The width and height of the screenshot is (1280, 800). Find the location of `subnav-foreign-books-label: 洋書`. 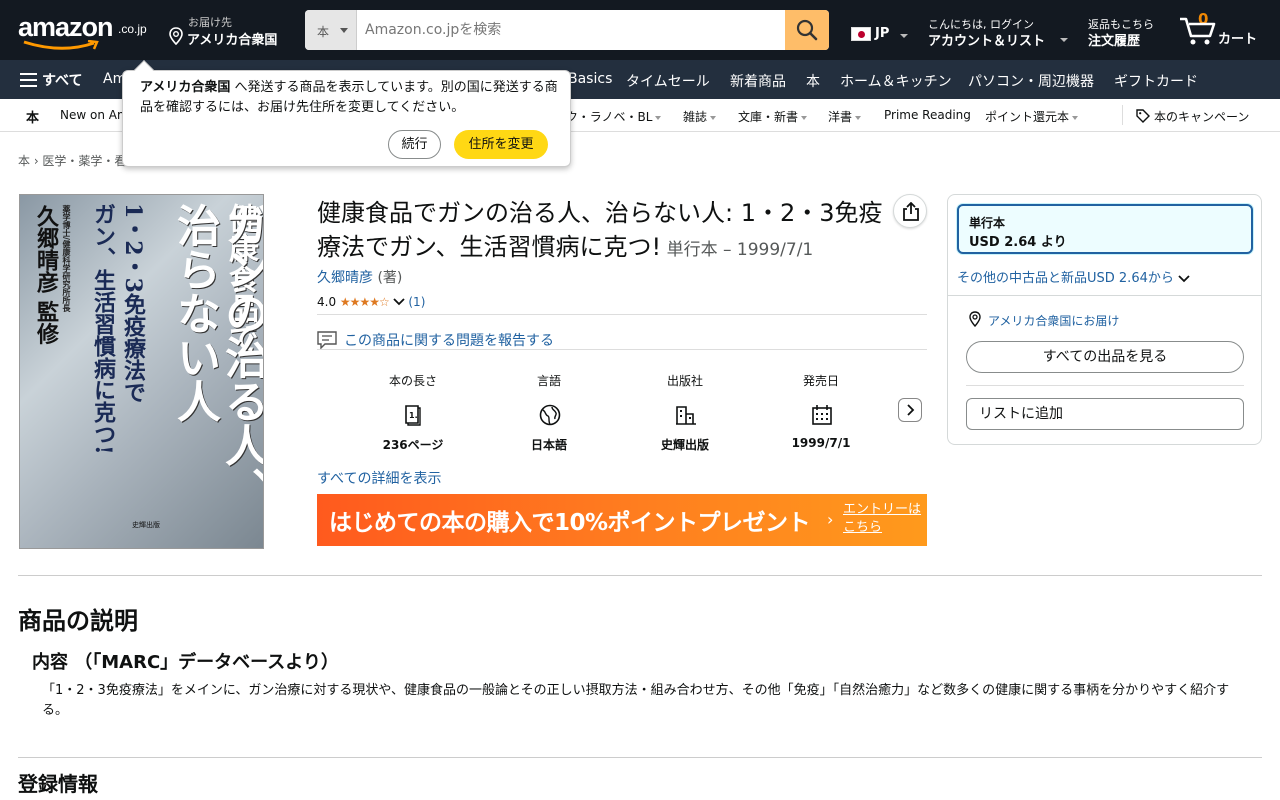

subnav-foreign-books-label: 洋書 is located at coordinates (840, 117).